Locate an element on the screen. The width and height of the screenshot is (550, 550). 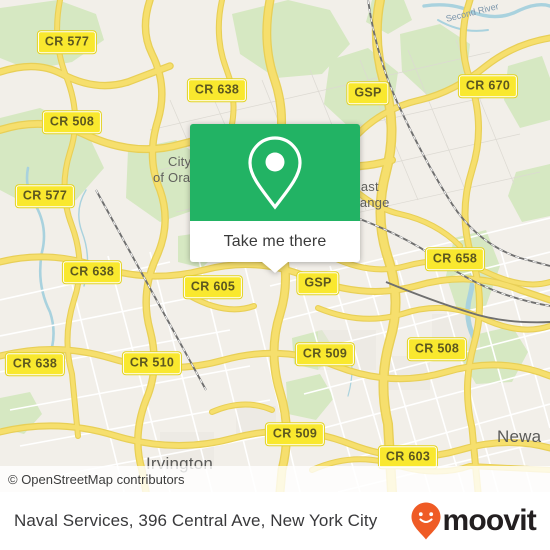
take-me-there-label: Take me there is located at coordinates (275, 241).